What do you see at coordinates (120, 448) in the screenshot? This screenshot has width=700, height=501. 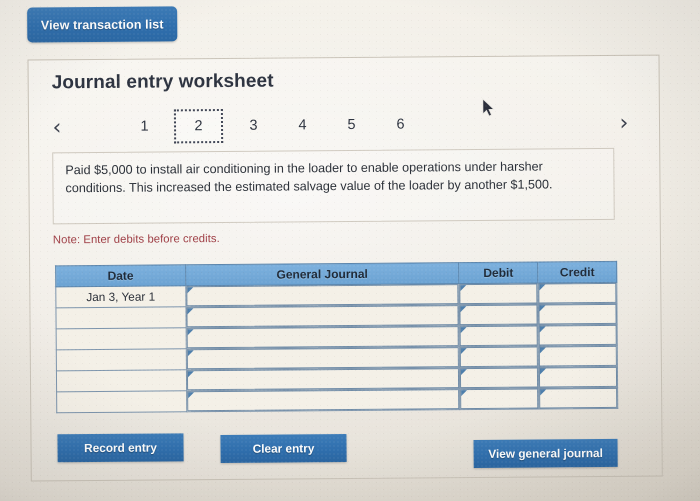 I see `record-entry-button: Record entry` at bounding box center [120, 448].